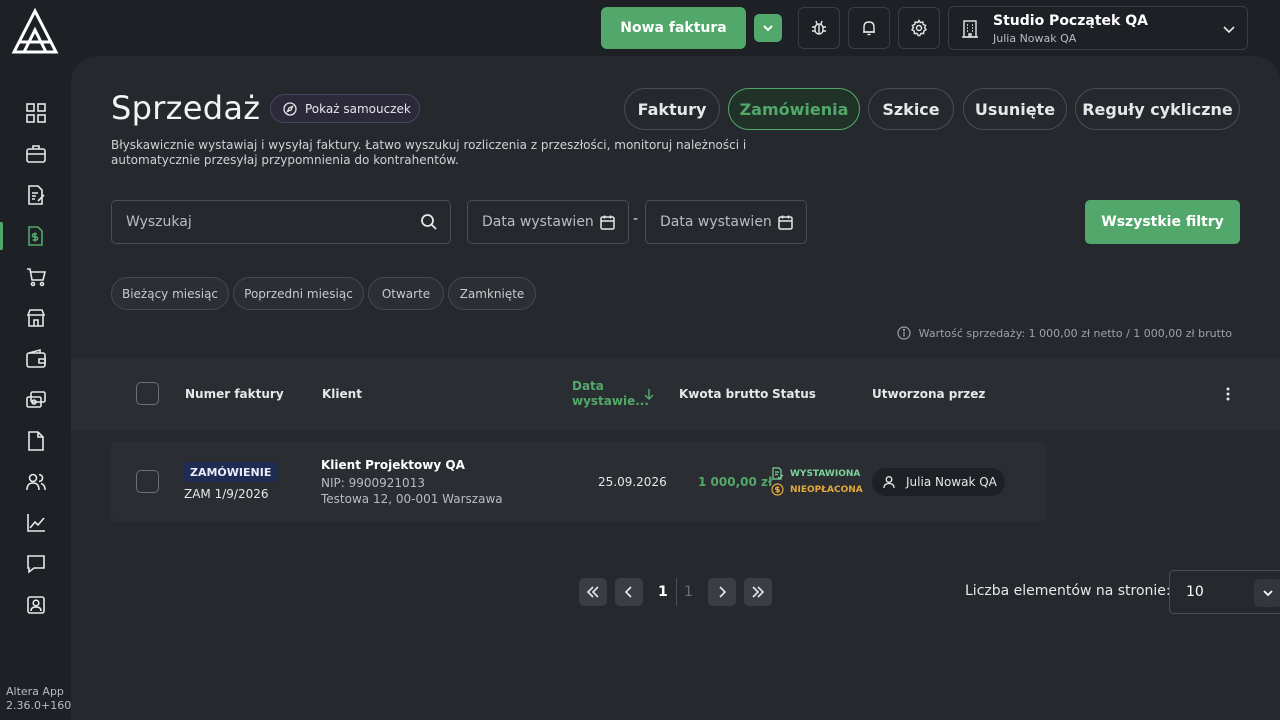  What do you see at coordinates (1015, 109) in the screenshot?
I see `tab-usuniete: Usunięte` at bounding box center [1015, 109].